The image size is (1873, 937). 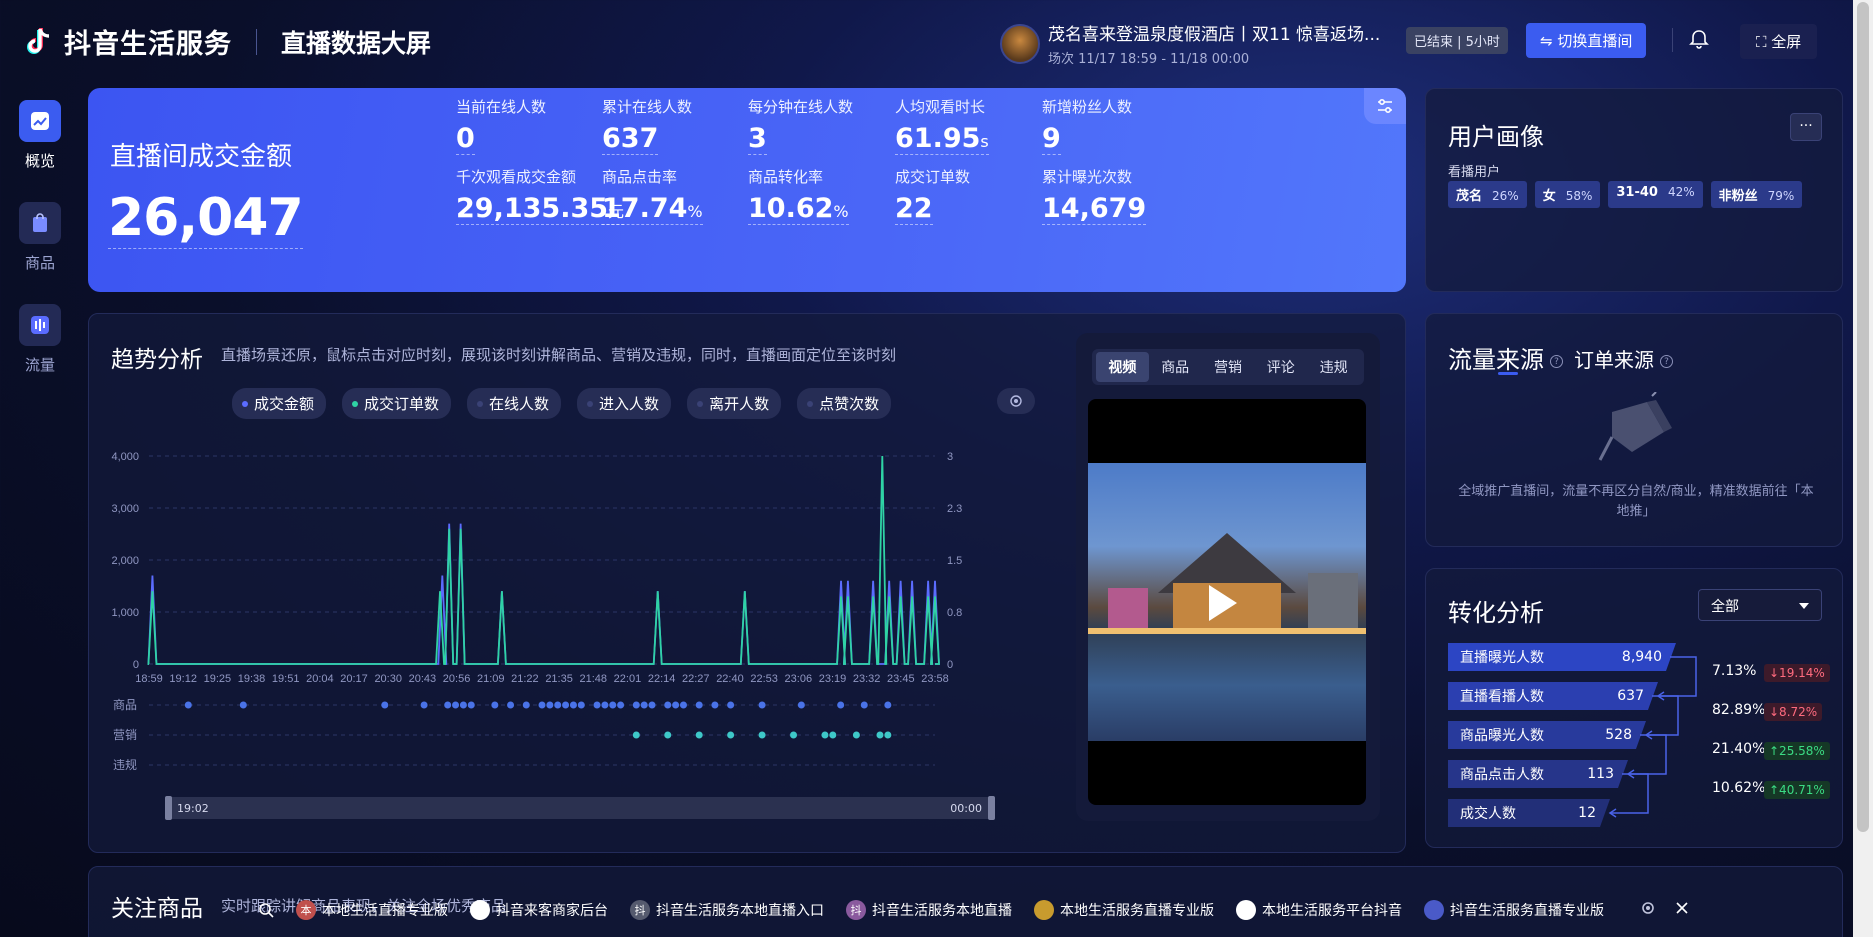 I want to click on play-icon, so click(x=1223, y=603).